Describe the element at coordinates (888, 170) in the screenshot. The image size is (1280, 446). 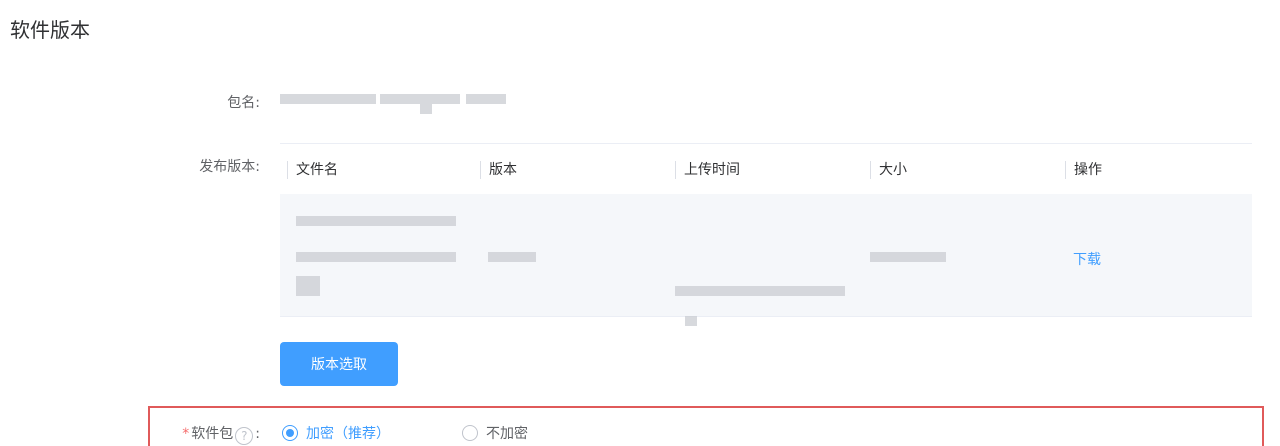
I see `th-size: 大小` at that location.